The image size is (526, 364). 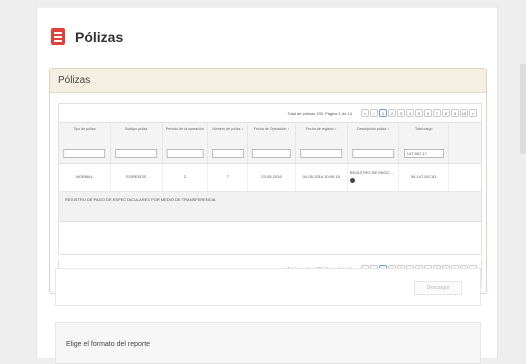 I want to click on column-header: Fecha de Operación ↕, so click(x=272, y=143).